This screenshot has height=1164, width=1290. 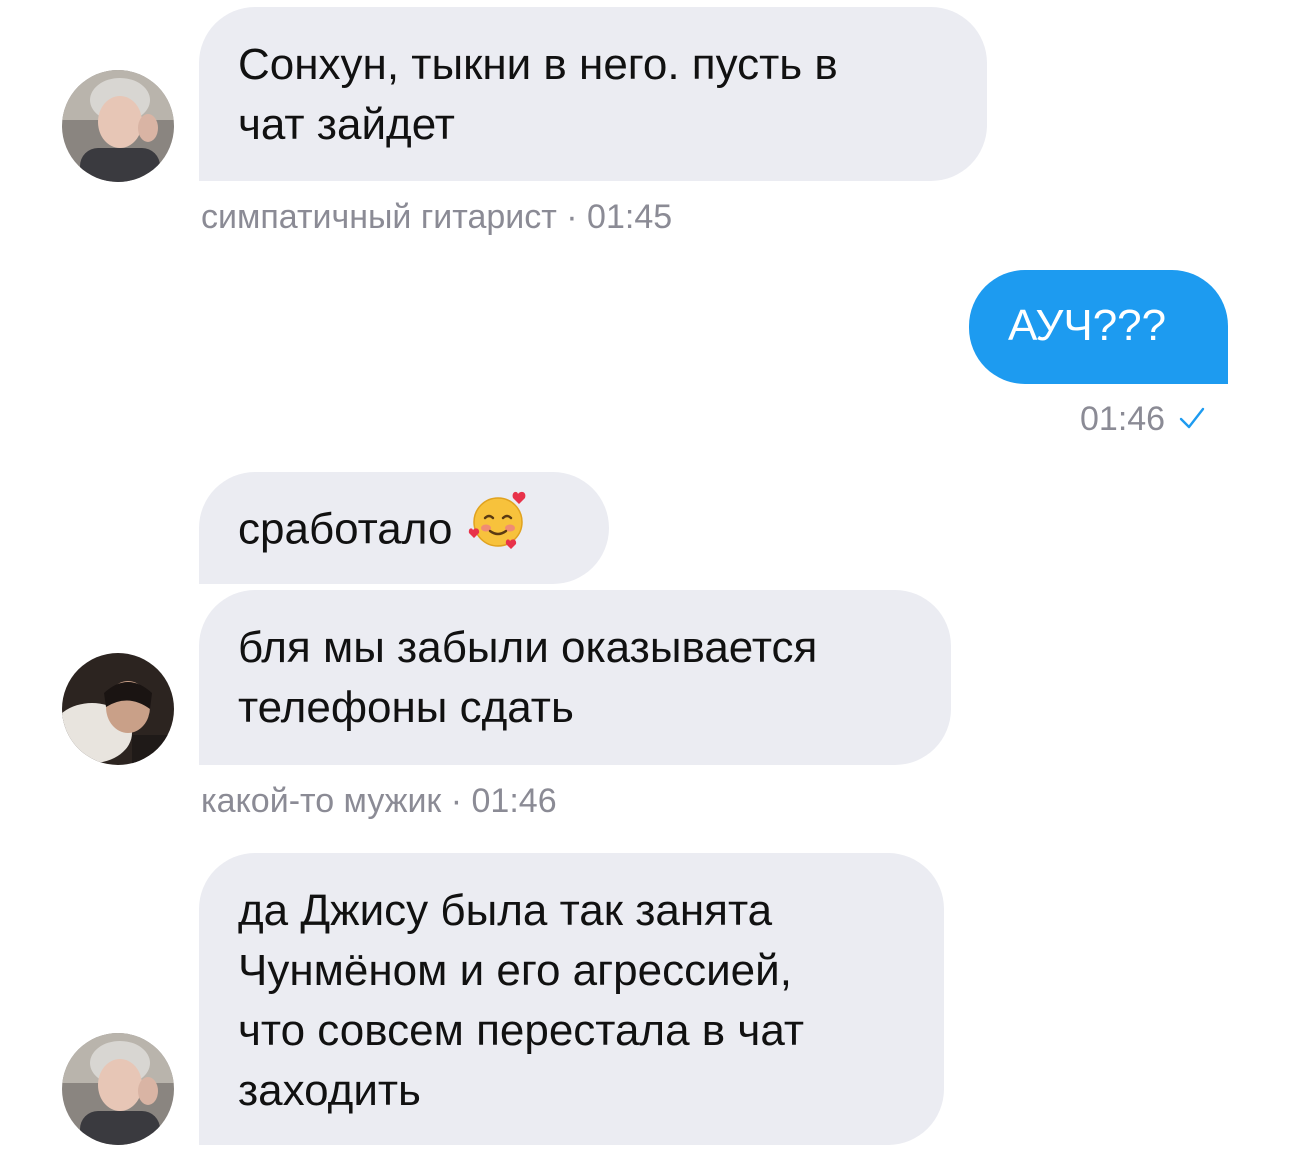 What do you see at coordinates (515, 970) in the screenshot?
I see `message-text-line: Чунмёном и его агрессией,` at bounding box center [515, 970].